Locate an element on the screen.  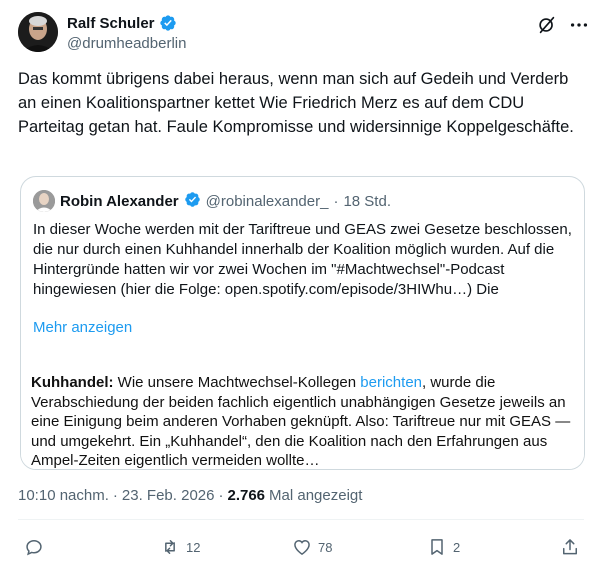
tweet-time: 10:10 nachm. is located at coordinates (63, 495).